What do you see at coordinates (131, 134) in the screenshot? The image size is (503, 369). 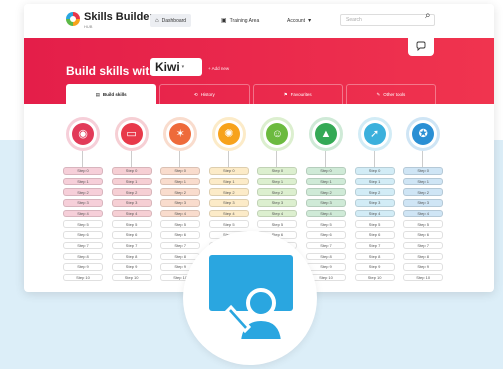 I see `skill-circle: ▭` at bounding box center [131, 134].